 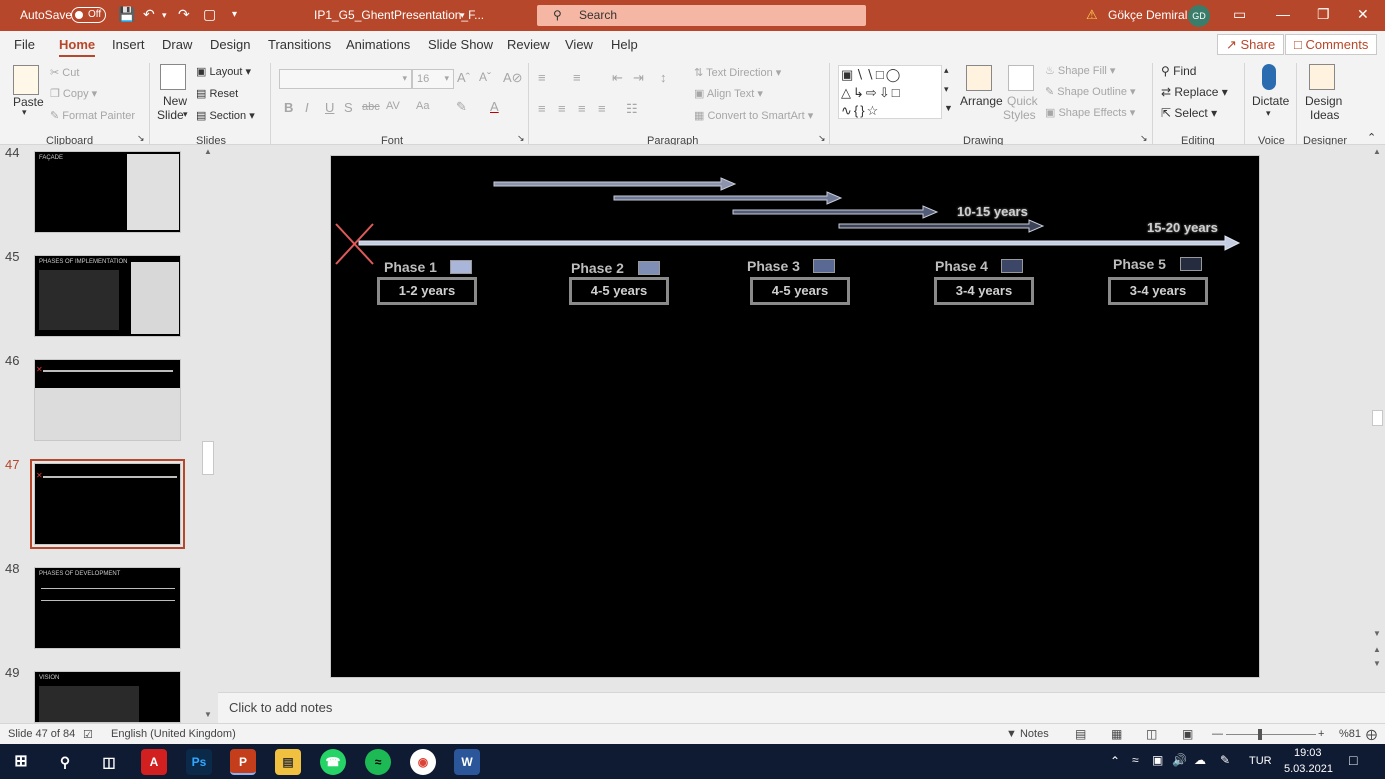 I want to click on cut-button: ✂ Cut, so click(x=64, y=72).